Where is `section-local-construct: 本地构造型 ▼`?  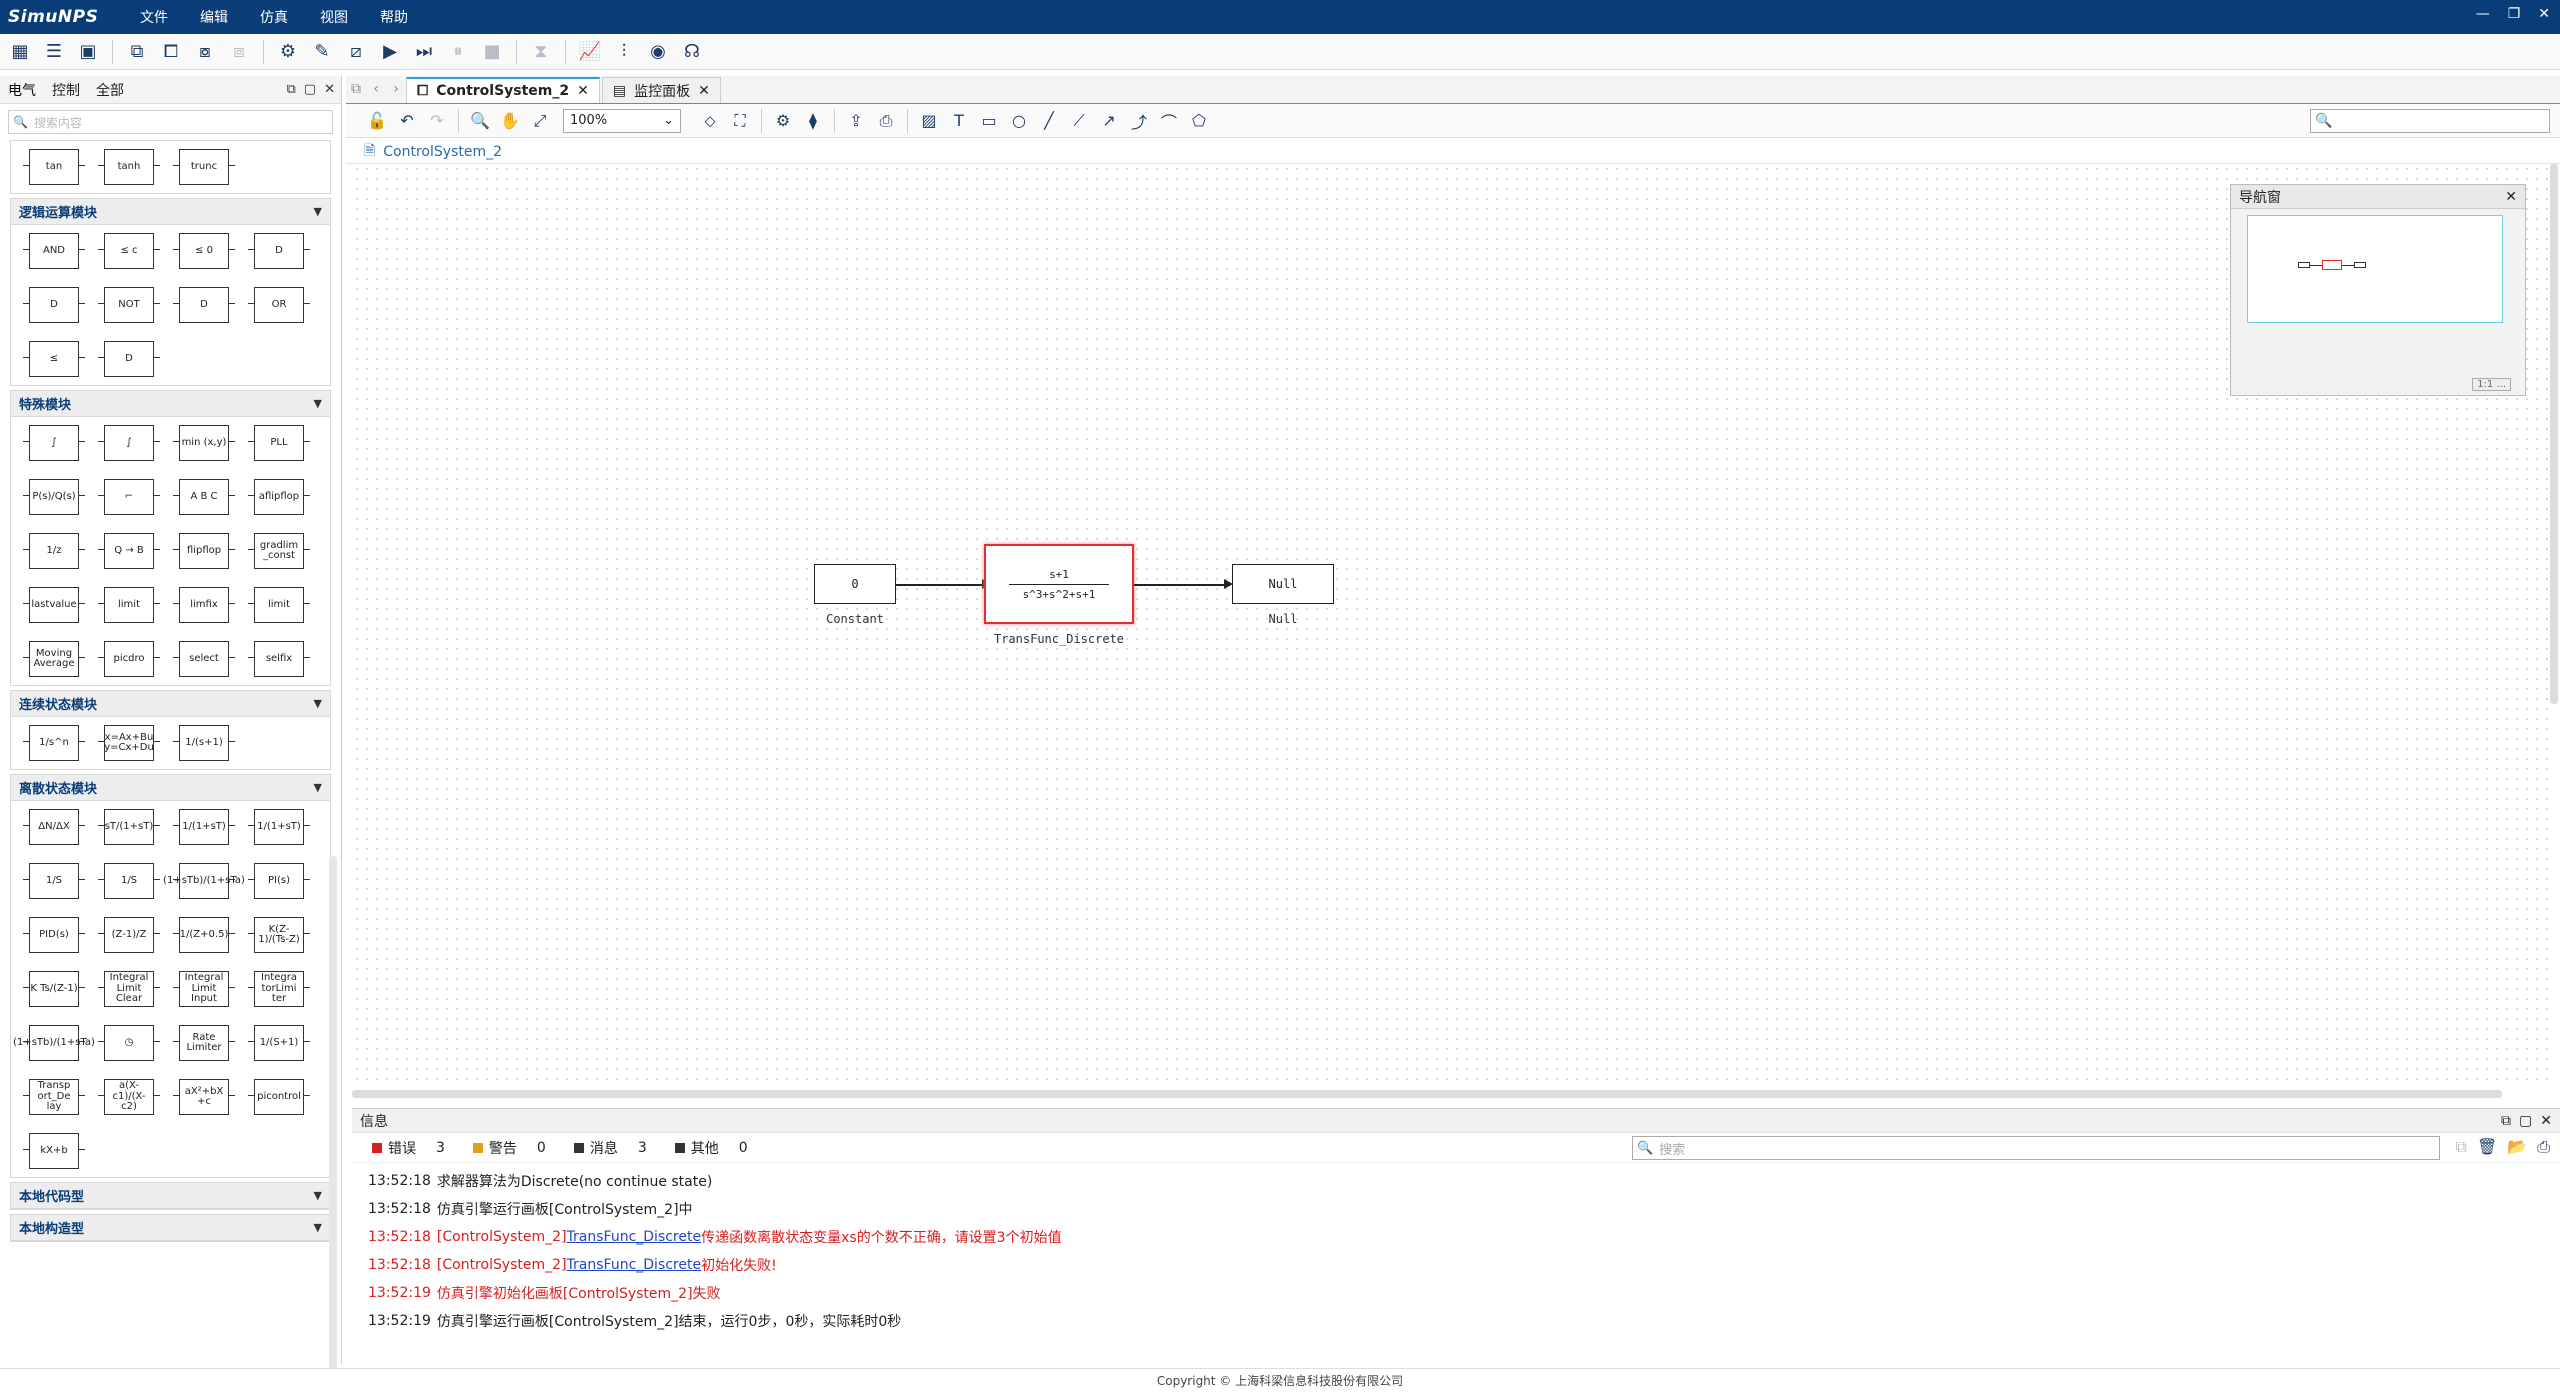
section-local-construct: 本地构造型 ▼ is located at coordinates (170, 1228).